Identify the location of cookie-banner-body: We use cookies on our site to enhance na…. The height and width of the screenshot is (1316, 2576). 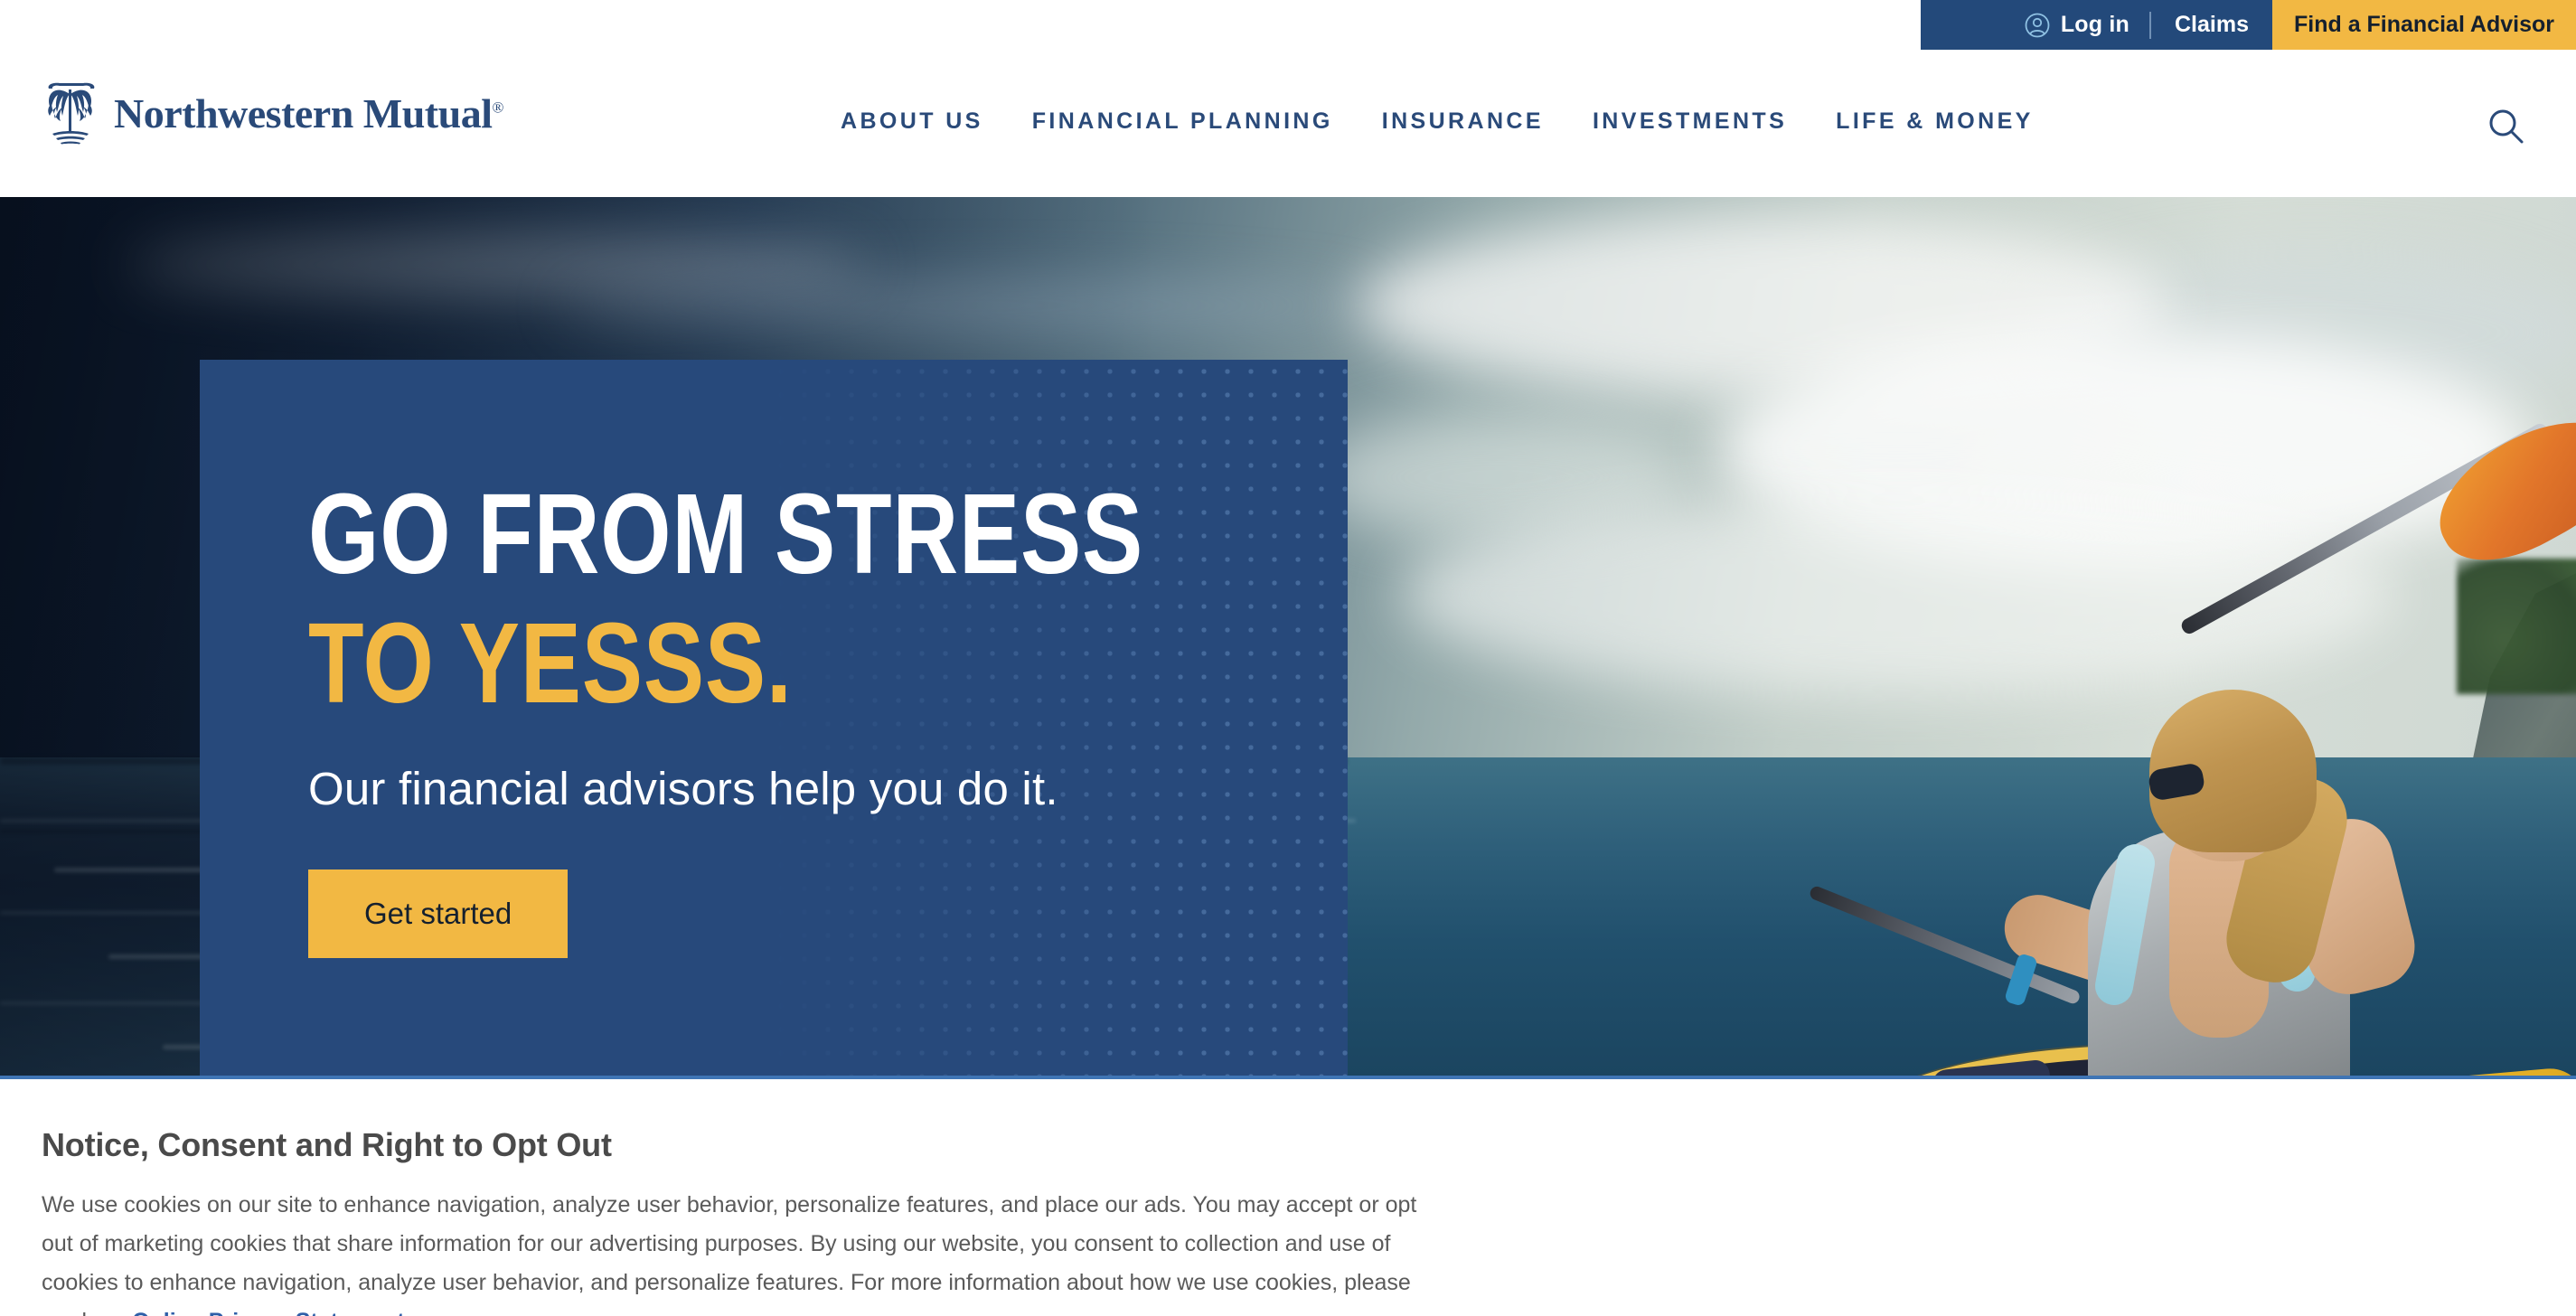
(736, 1251).